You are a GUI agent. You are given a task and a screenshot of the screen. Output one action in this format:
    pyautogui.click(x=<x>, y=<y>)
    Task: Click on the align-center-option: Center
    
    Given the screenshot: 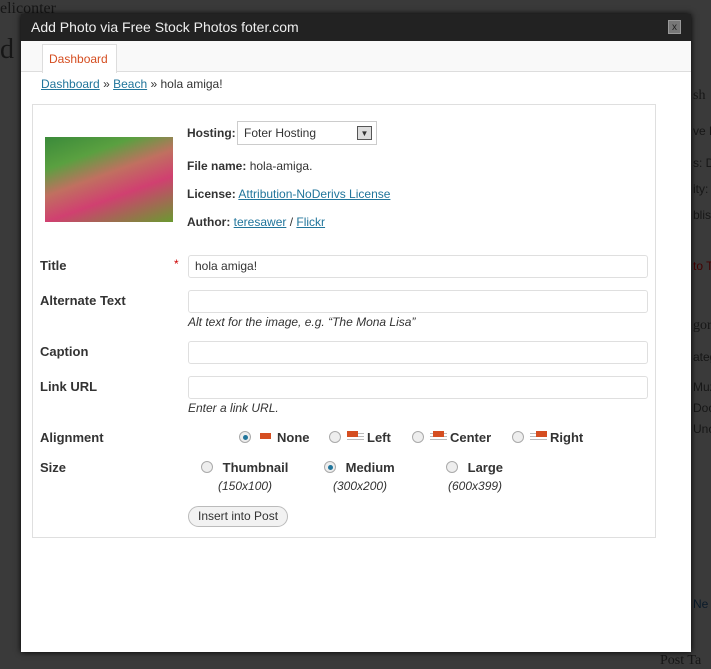 What is the action you would take?
    pyautogui.click(x=451, y=437)
    